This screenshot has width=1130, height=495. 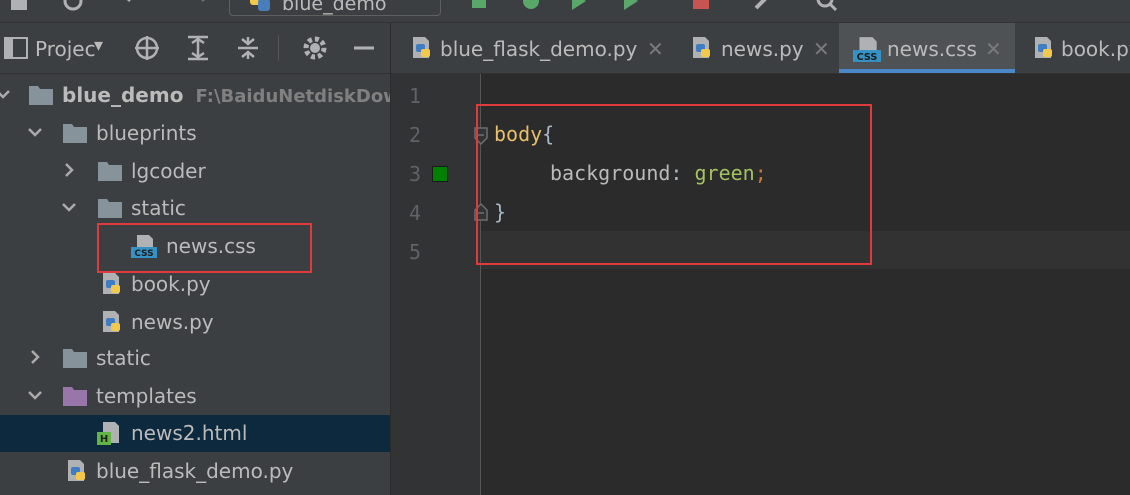 I want to click on tab-book-py: book.py, so click(x=1078, y=48).